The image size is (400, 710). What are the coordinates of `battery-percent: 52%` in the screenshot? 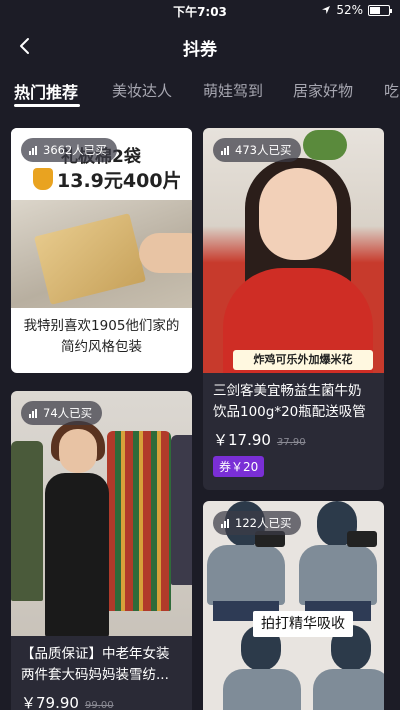 It's located at (349, 10).